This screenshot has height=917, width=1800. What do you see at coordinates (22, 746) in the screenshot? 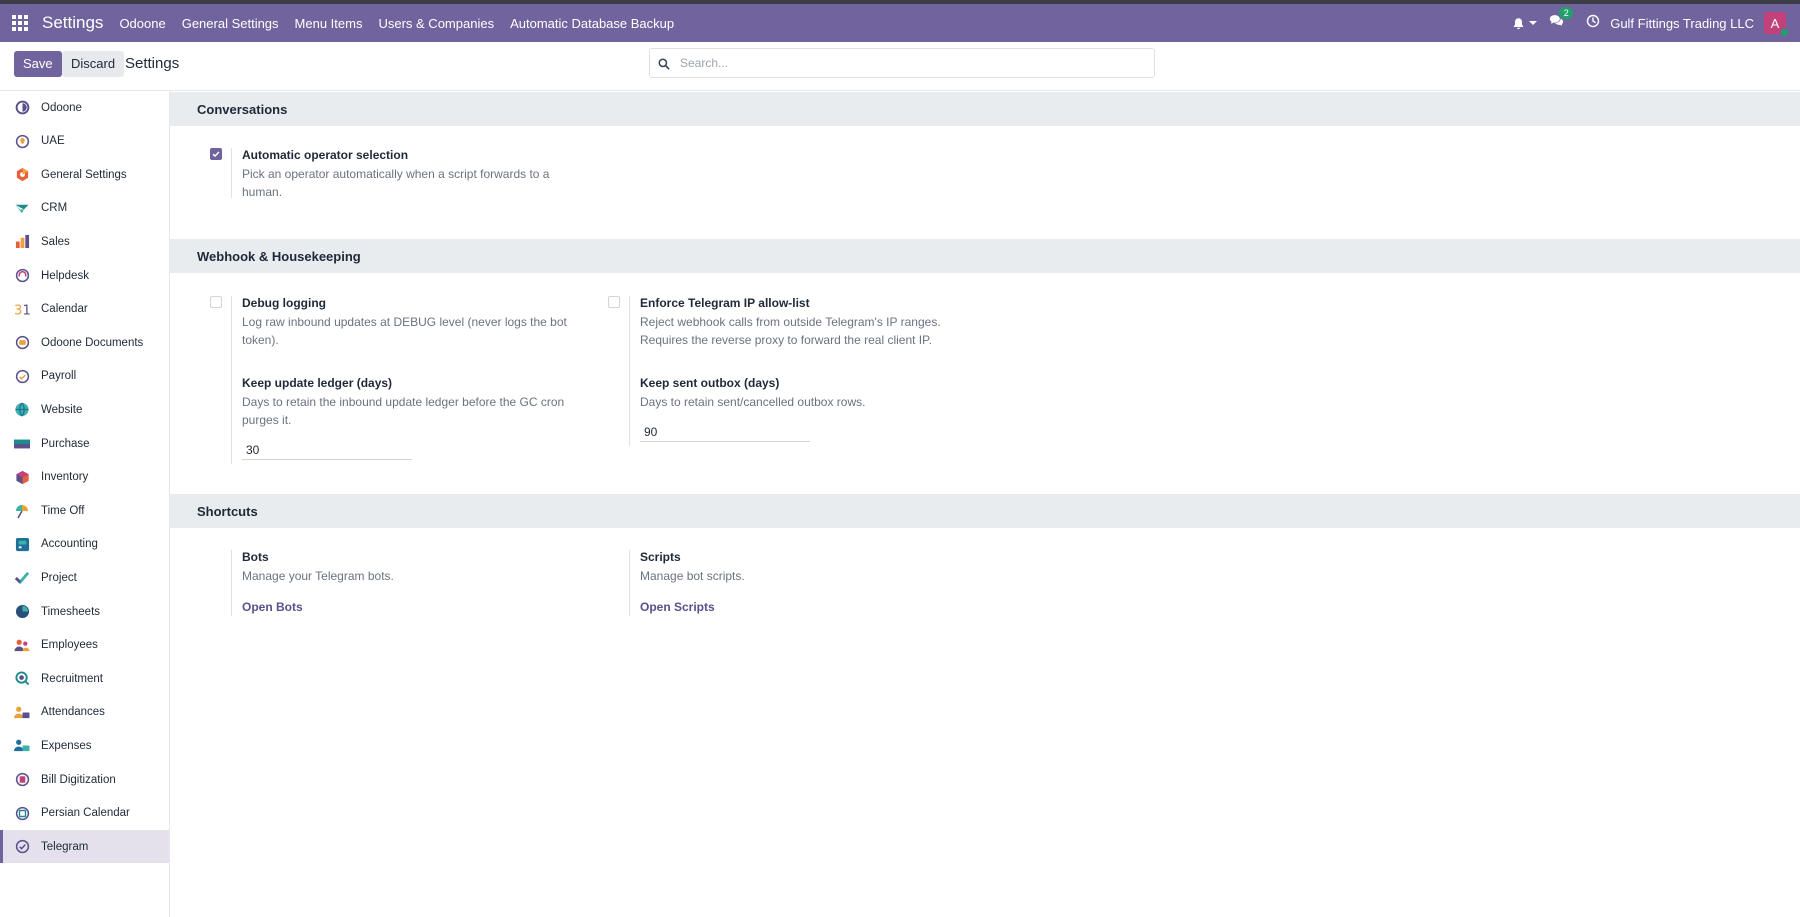
I see `expenses-icon` at bounding box center [22, 746].